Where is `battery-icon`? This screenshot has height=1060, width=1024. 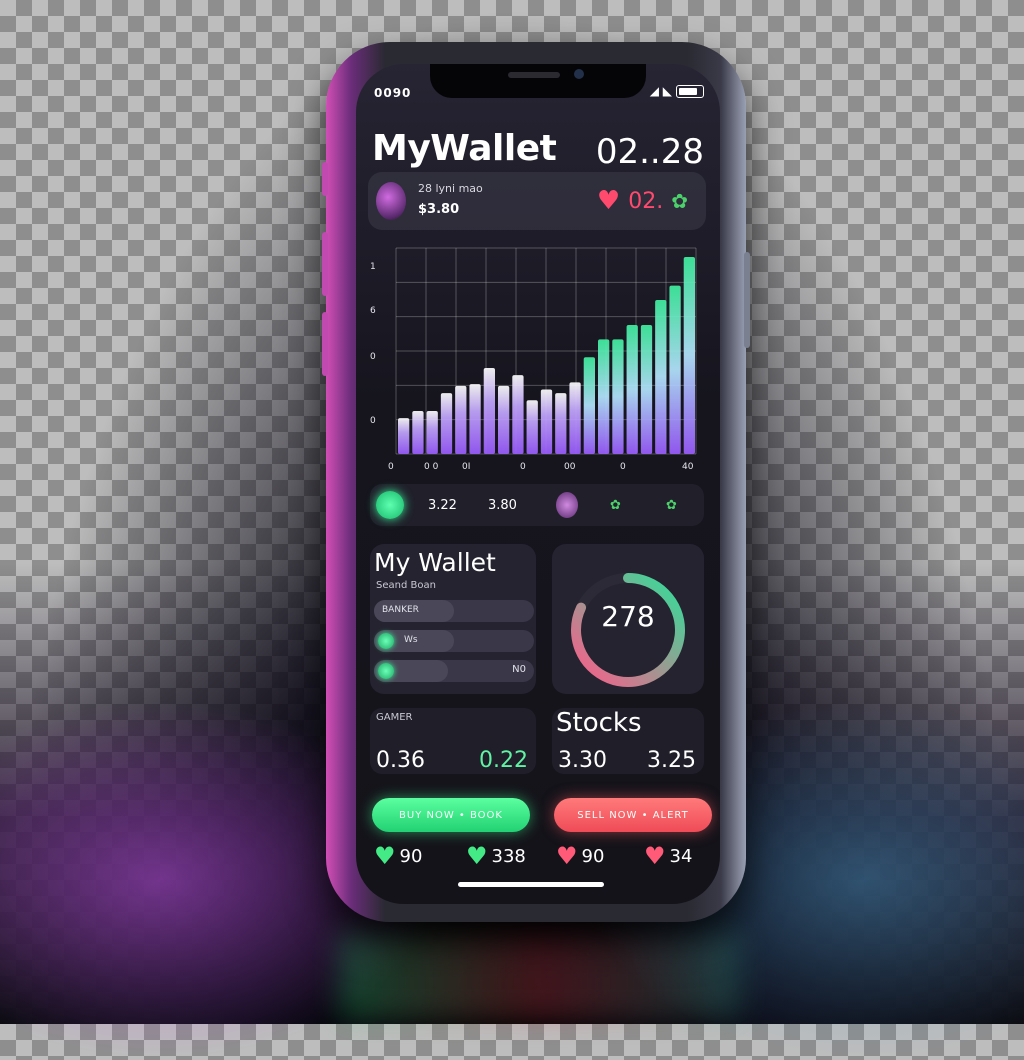 battery-icon is located at coordinates (690, 91).